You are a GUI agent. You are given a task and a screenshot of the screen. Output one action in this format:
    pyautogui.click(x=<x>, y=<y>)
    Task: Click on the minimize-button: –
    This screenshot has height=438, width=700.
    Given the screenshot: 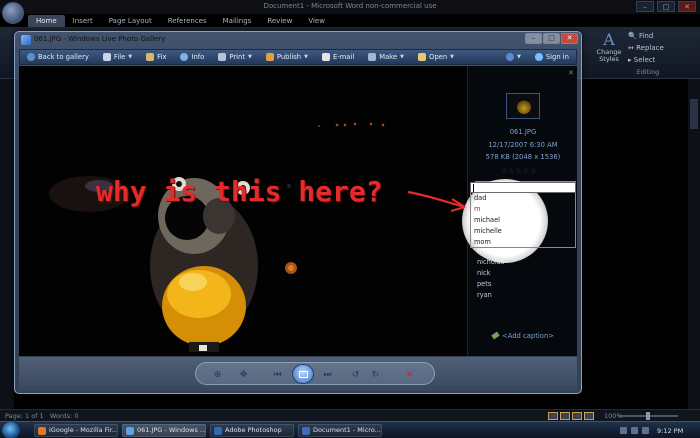 What is the action you would take?
    pyautogui.click(x=645, y=6)
    